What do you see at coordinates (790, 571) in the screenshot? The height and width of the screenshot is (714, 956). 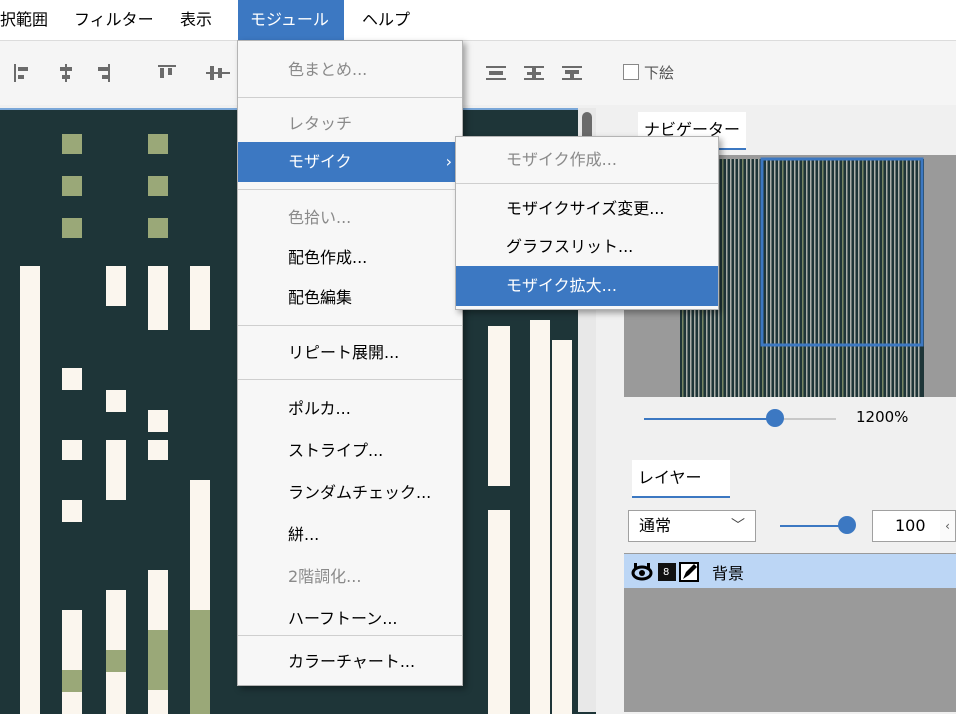 I see `layer-row: 8 背景` at bounding box center [790, 571].